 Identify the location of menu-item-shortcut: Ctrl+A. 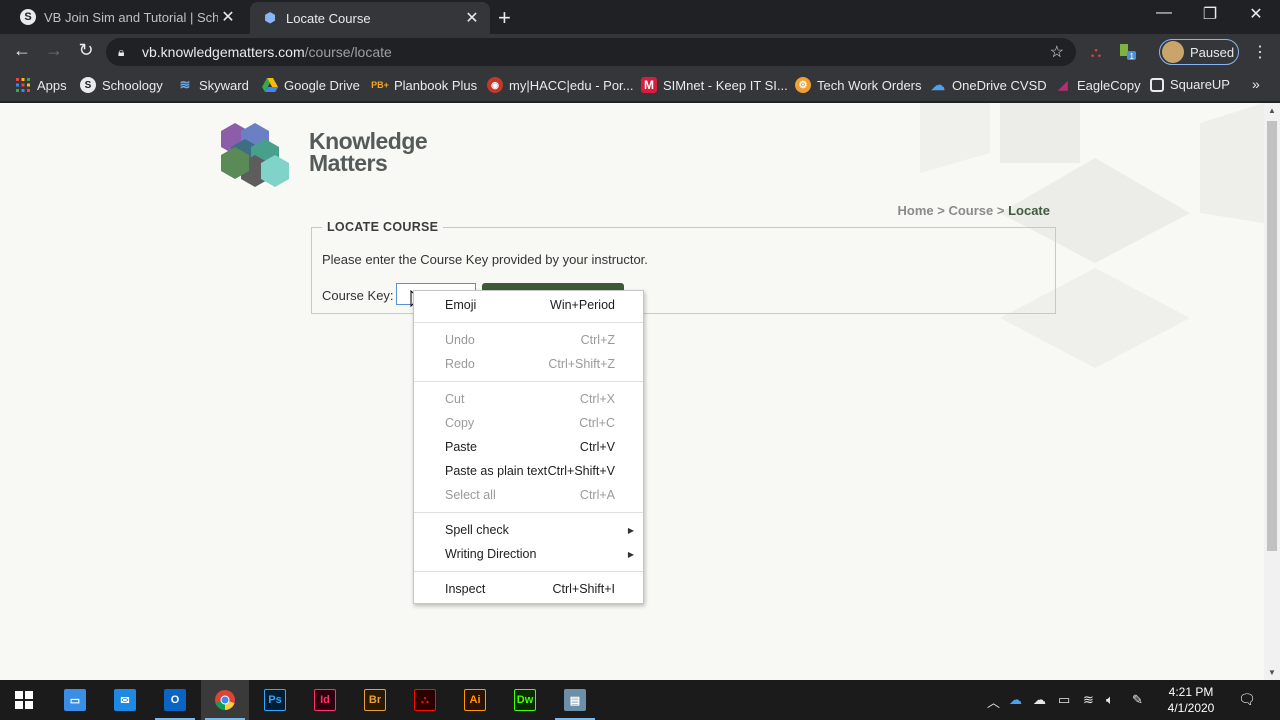
(597, 495).